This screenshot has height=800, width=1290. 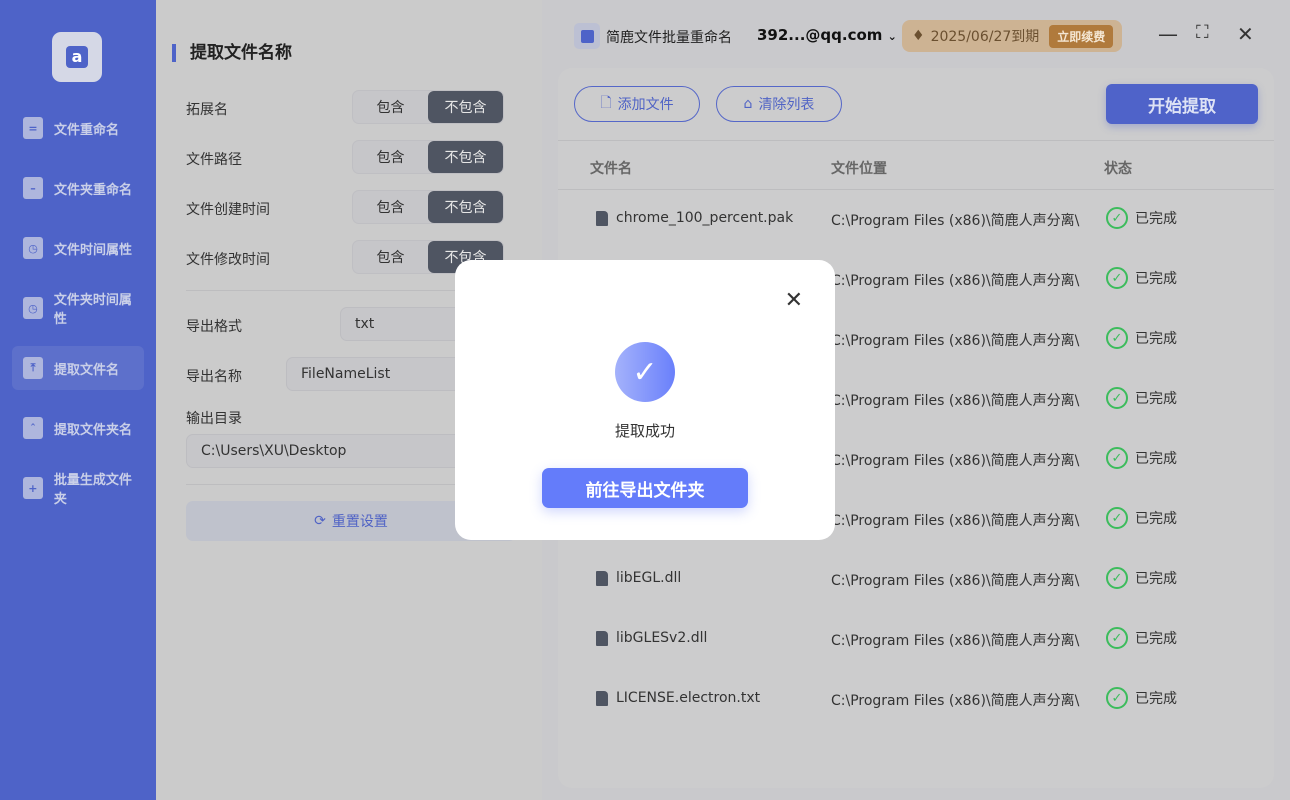 What do you see at coordinates (587, 36) in the screenshot?
I see `app-small-logo-icon` at bounding box center [587, 36].